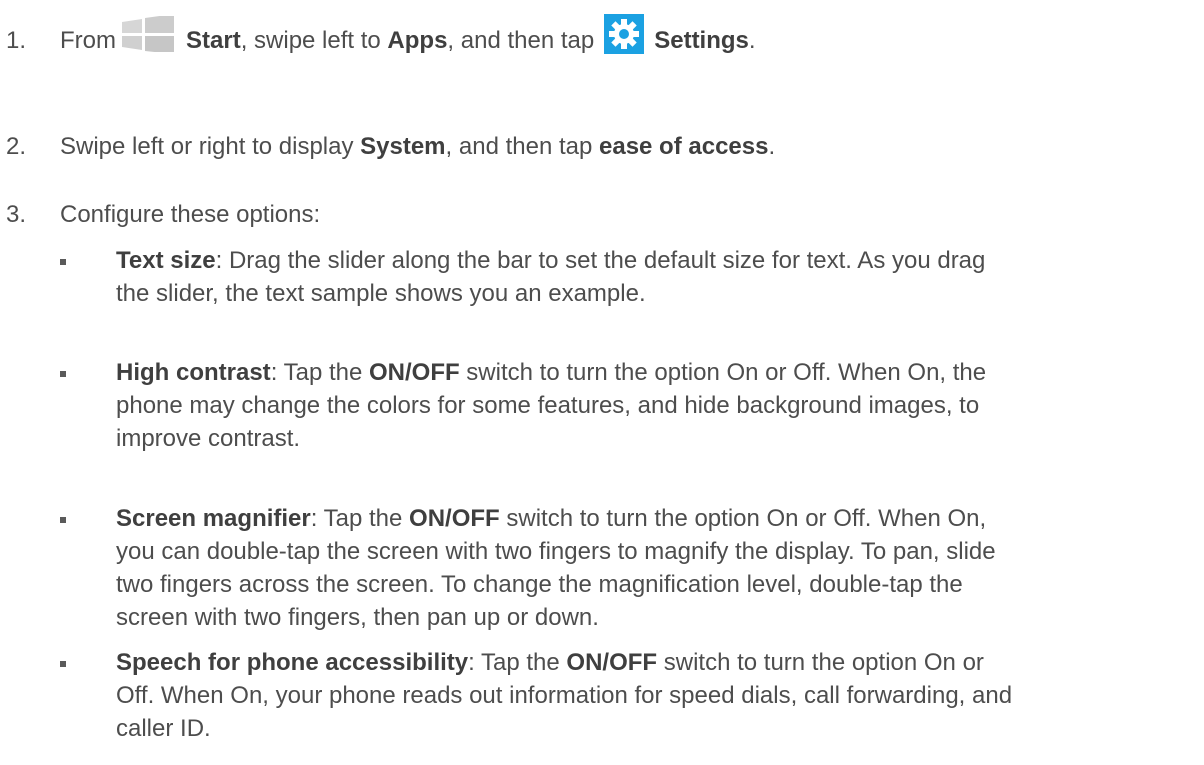  Describe the element at coordinates (190, 214) in the screenshot. I see `step-text: Configure these options:` at that location.